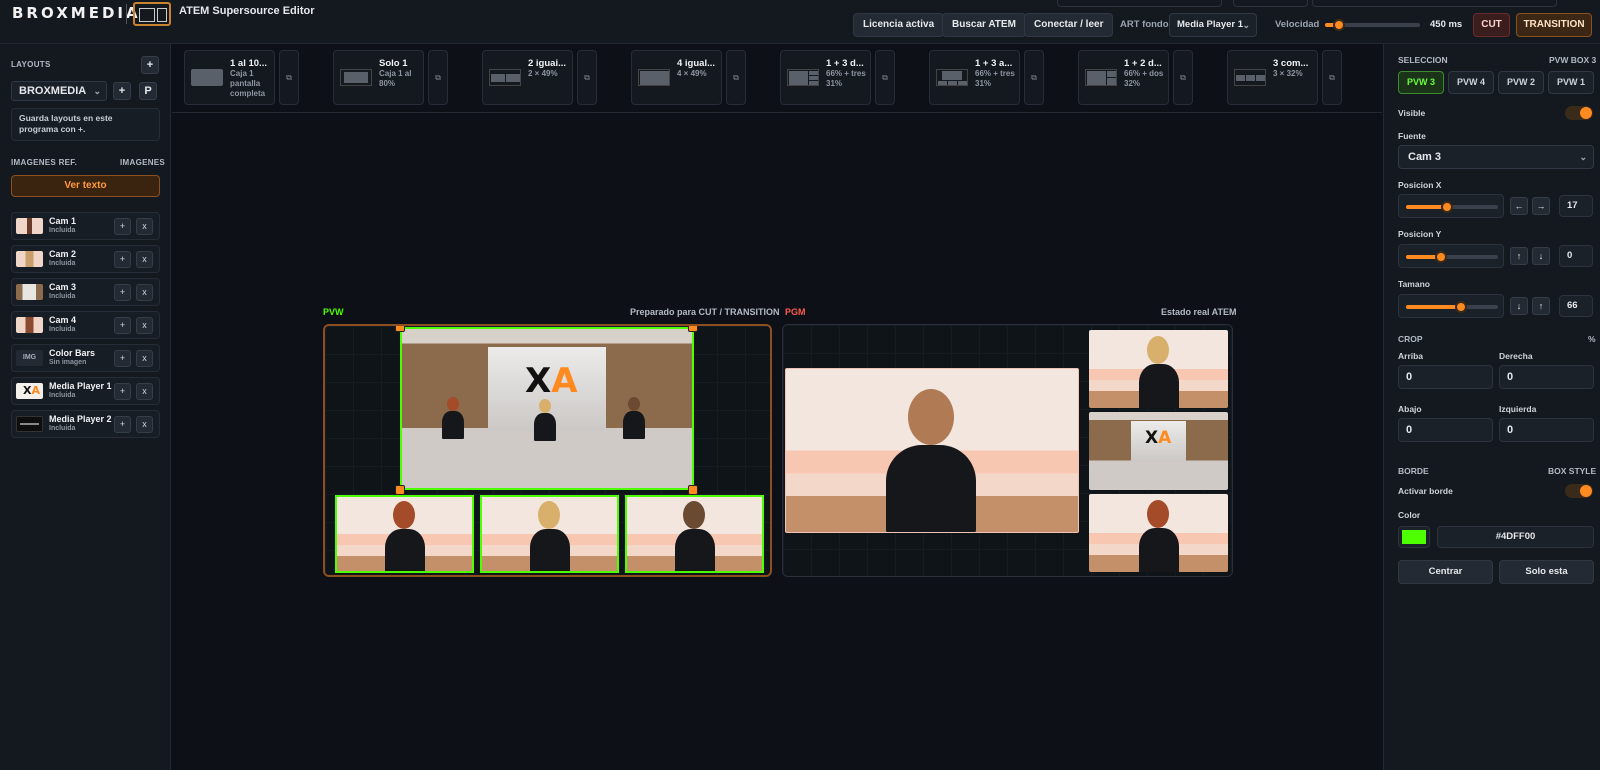 The image size is (1600, 770). Describe the element at coordinates (527, 77) in the screenshot. I see `layout-preset-3: 2 iguai... 2 × 49%` at that location.